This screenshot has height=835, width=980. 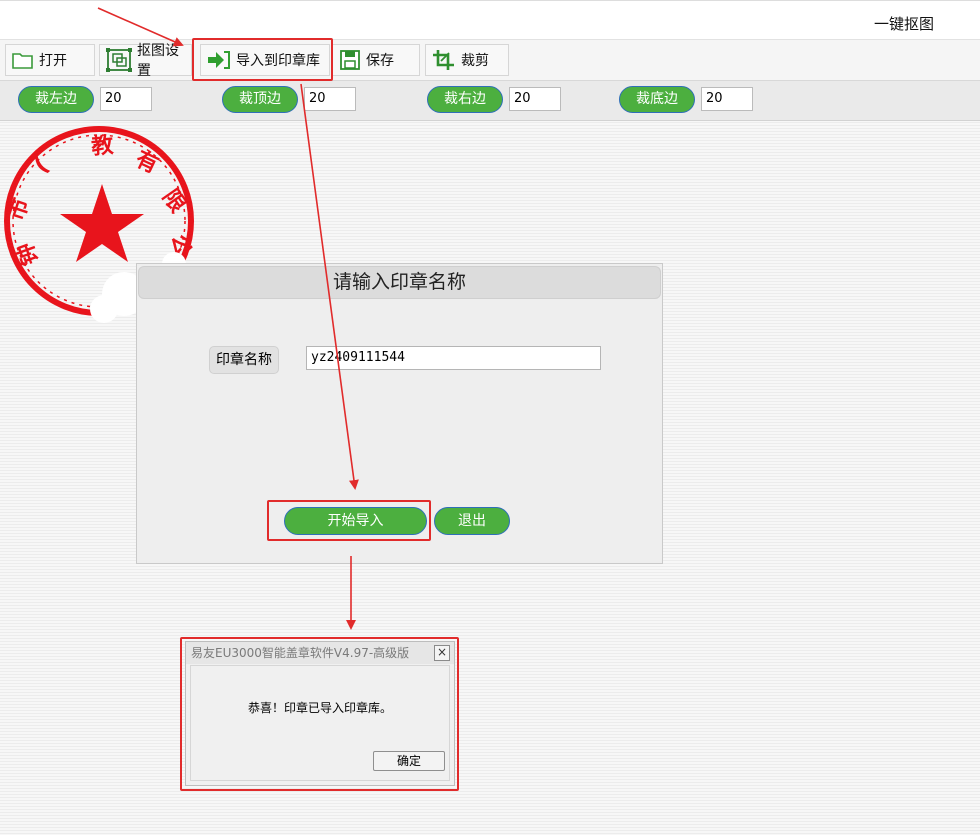 What do you see at coordinates (53, 61) in the screenshot?
I see `open-label: 打开` at bounding box center [53, 61].